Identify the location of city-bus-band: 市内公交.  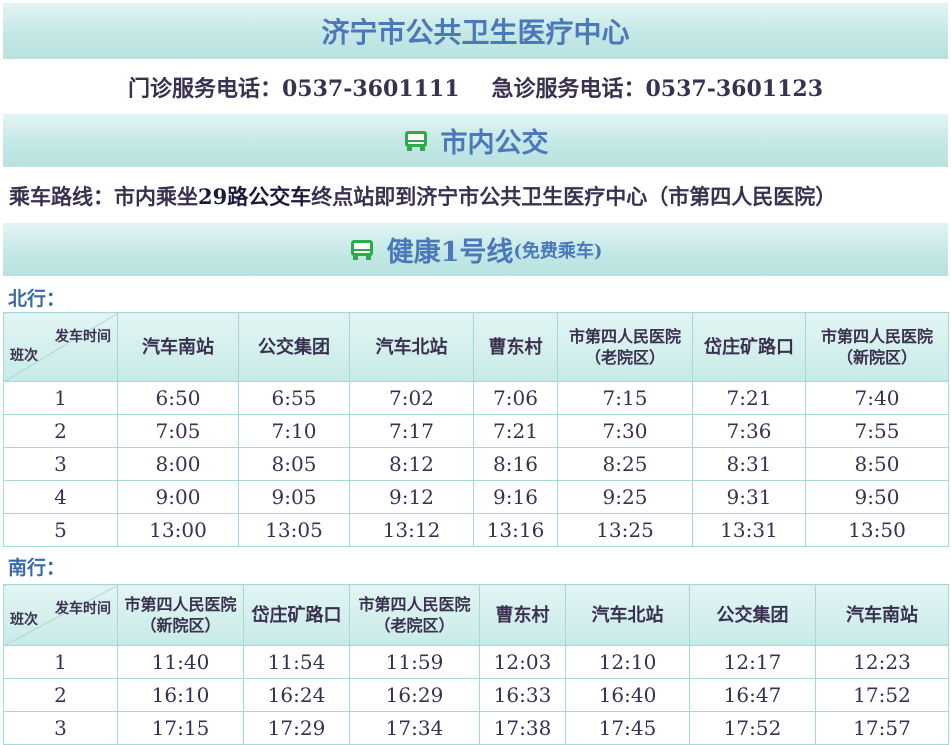
(475, 140).